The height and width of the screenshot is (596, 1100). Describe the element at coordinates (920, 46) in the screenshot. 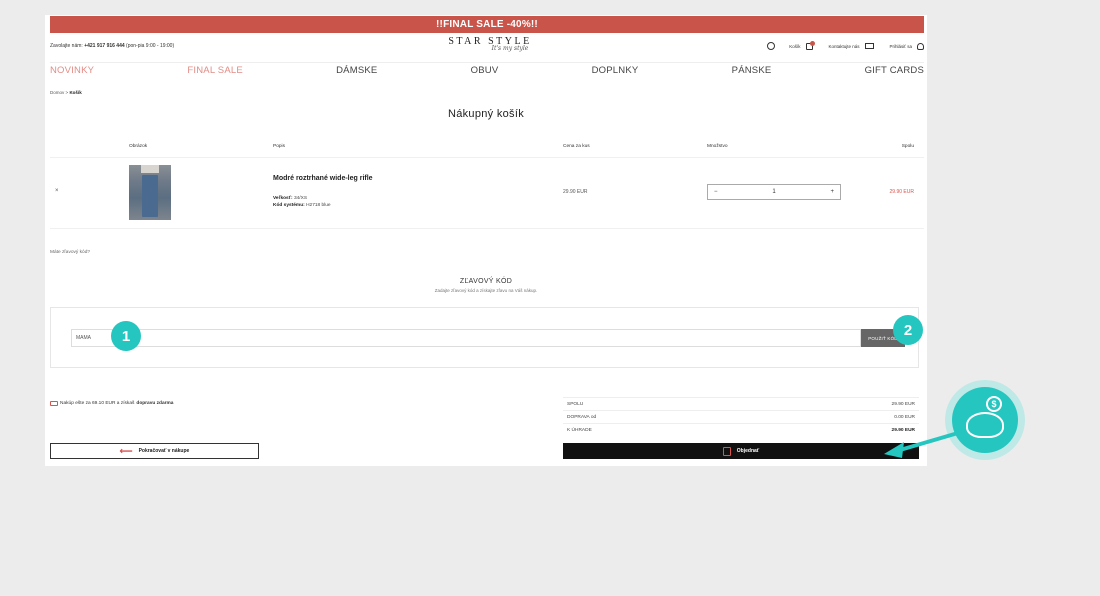

I see `user-icon` at that location.